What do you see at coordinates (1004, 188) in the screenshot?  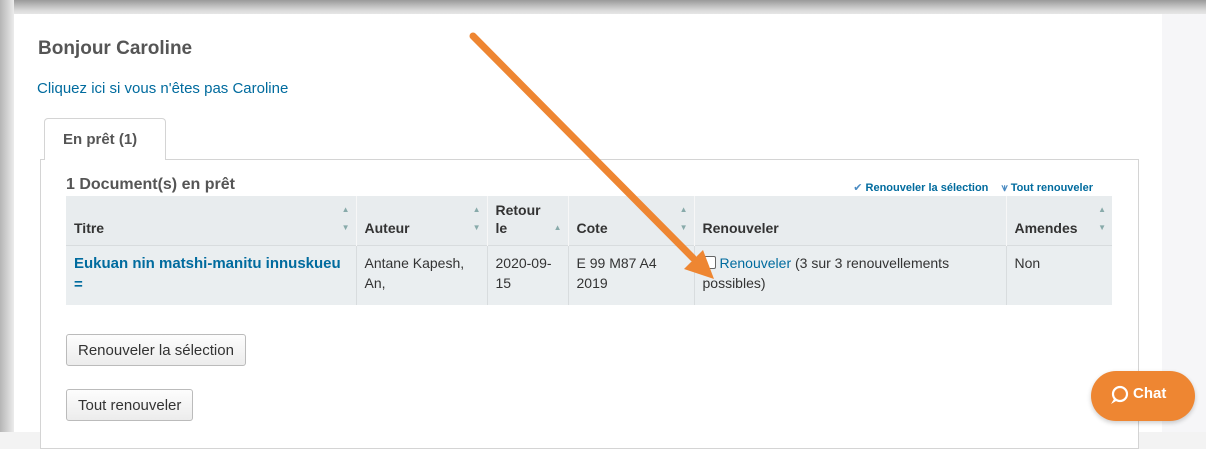 I see `double-check-icon: ⩛` at bounding box center [1004, 188].